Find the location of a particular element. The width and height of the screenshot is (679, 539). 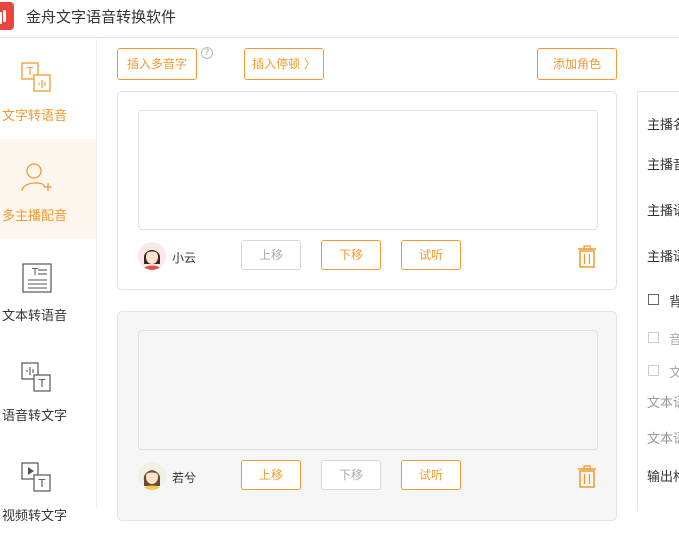

help-icon: ? is located at coordinates (207, 53).